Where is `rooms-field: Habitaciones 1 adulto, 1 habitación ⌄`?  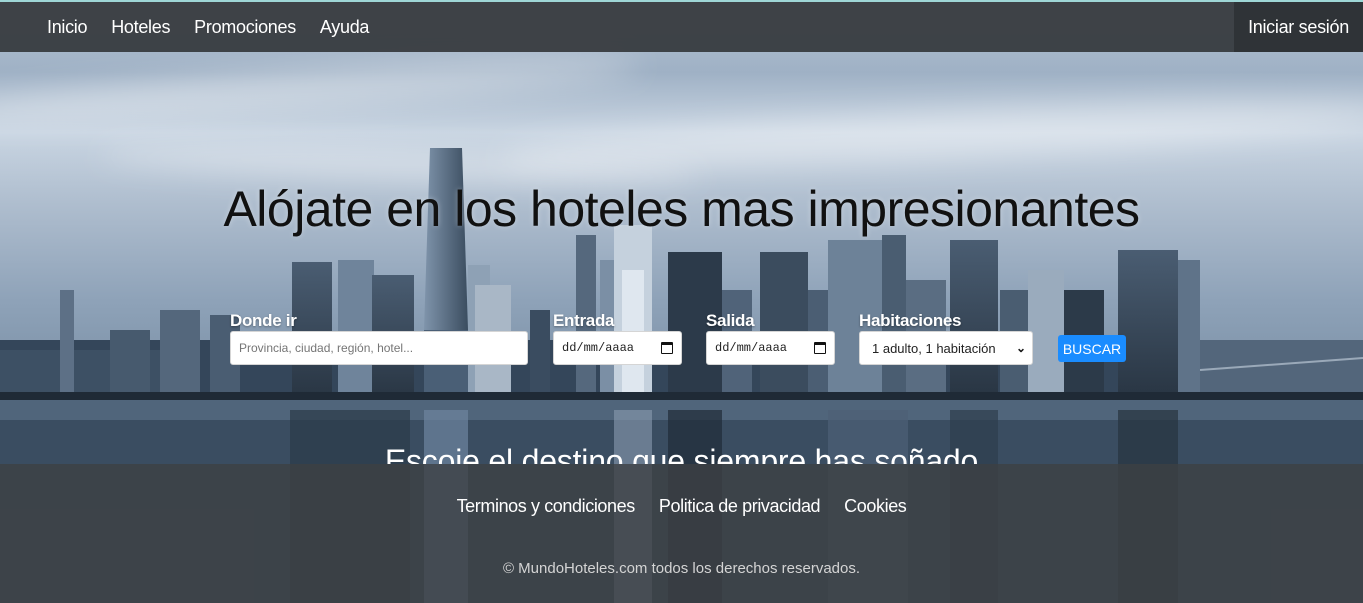 rooms-field: Habitaciones 1 adulto, 1 habitación ⌄ is located at coordinates (946, 338).